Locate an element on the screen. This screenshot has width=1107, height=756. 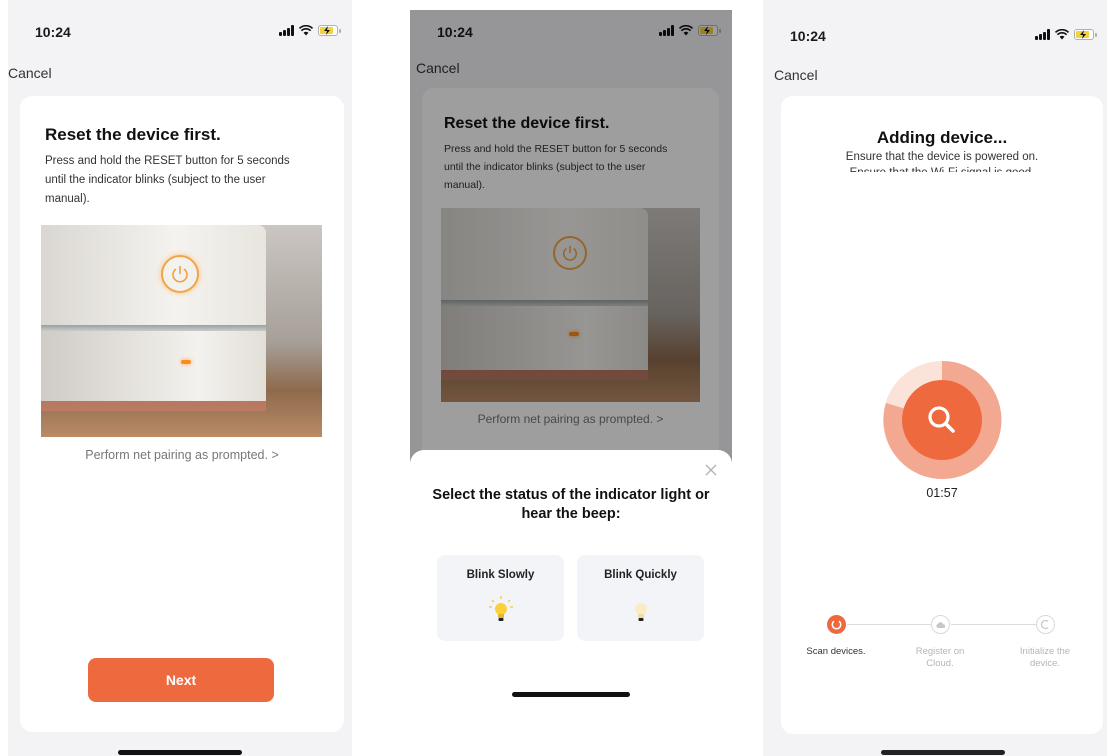
power-hint: Ensure that the device is powered on. is located at coordinates (942, 157).